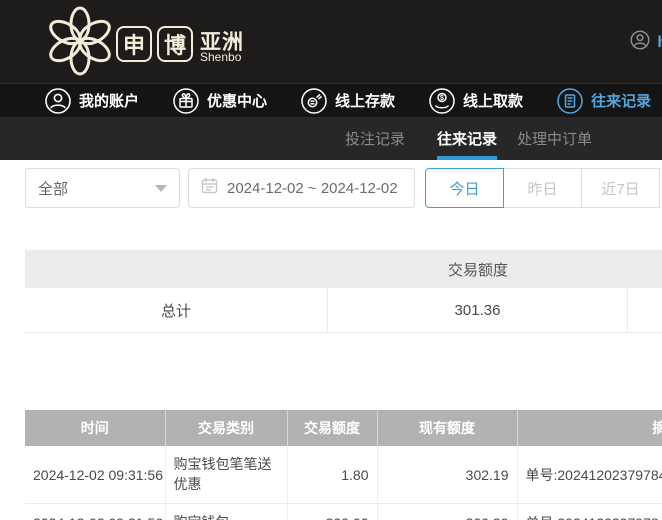 The image size is (662, 520). I want to click on yesterday-button: 昨日, so click(542, 188).